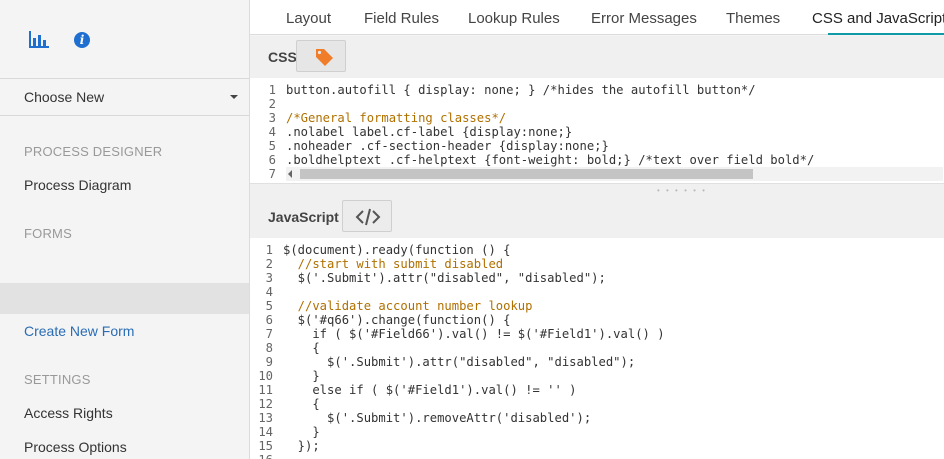  What do you see at coordinates (234, 97) in the screenshot?
I see `chevron-down-icon` at bounding box center [234, 97].